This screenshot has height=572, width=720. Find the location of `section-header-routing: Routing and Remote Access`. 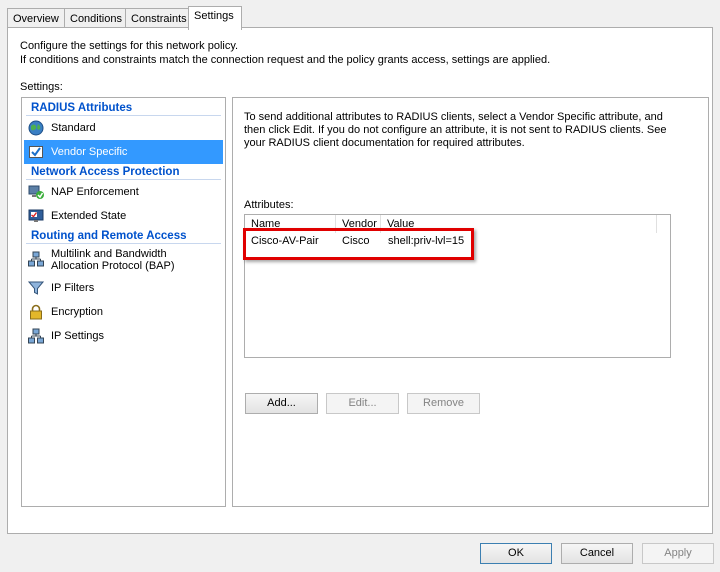

section-header-routing: Routing and Remote Access is located at coordinates (123, 236).